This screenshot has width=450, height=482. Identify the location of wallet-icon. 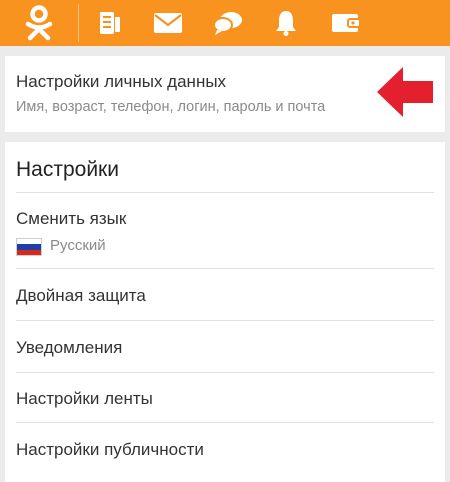
(346, 23).